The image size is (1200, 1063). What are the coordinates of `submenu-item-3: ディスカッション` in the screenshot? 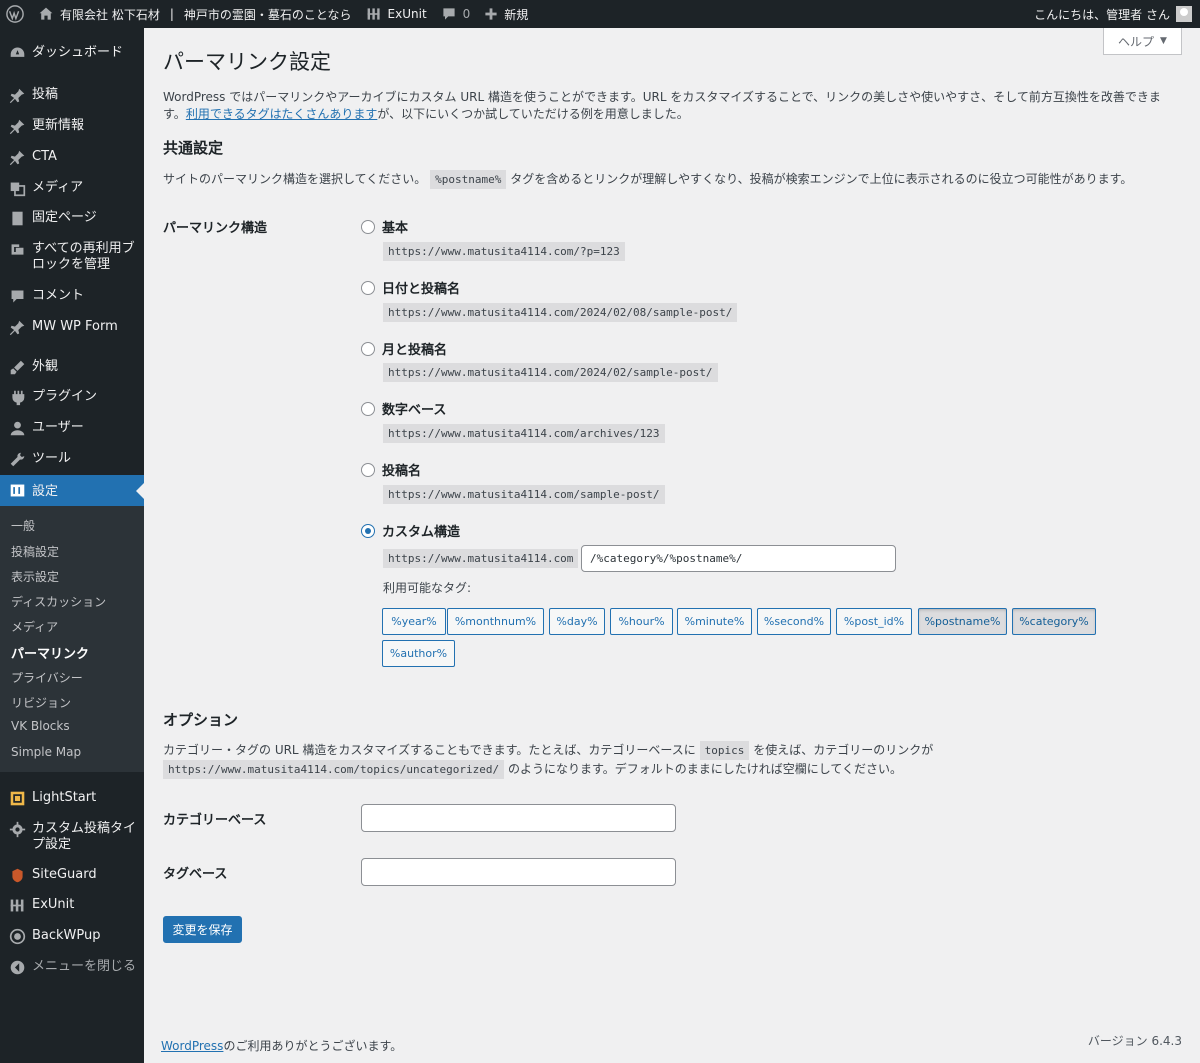 It's located at (58, 601).